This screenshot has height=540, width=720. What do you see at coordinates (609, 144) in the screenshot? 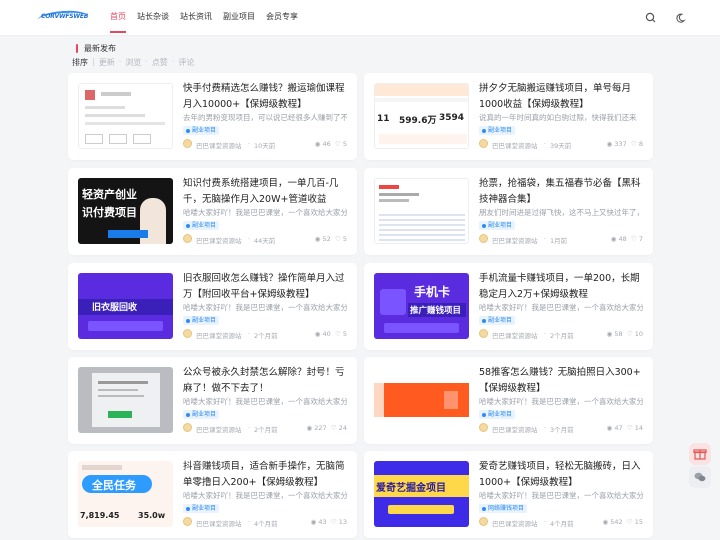
I see `views-icon: ◉` at bounding box center [609, 144].